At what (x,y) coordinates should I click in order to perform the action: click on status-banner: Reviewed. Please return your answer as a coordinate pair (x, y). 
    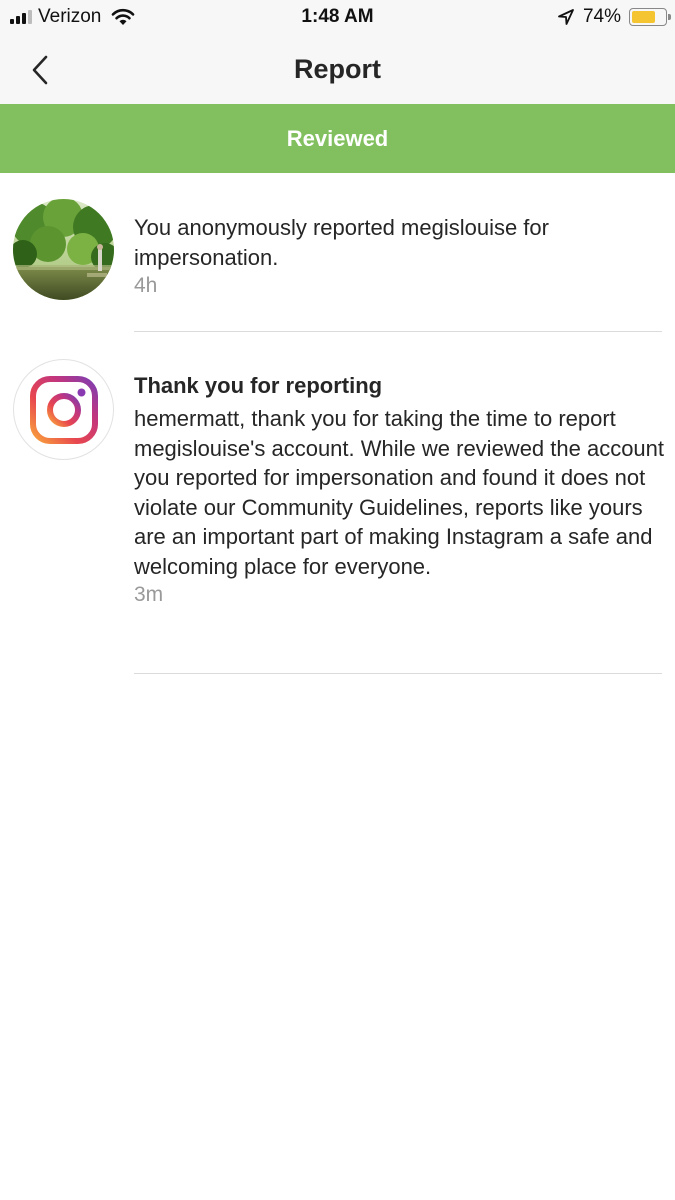
    Looking at the image, I should click on (337, 138).